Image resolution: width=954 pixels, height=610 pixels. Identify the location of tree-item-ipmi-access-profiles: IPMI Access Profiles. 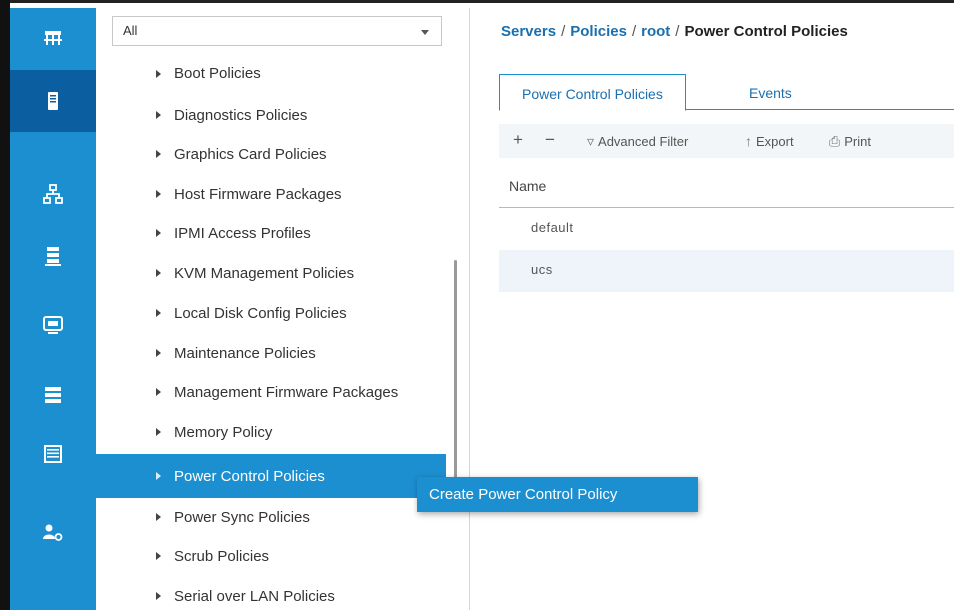
(271, 233).